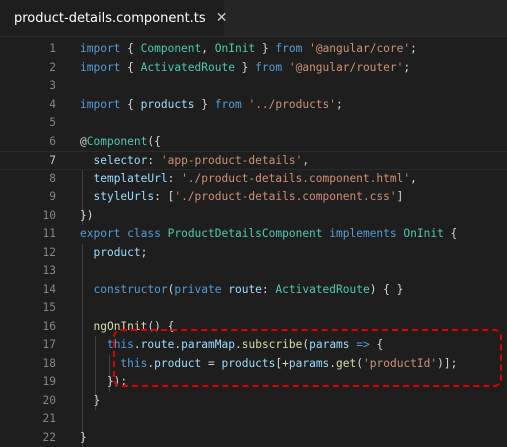 The image size is (507, 447). I want to click on line-number: 2, so click(28, 68).